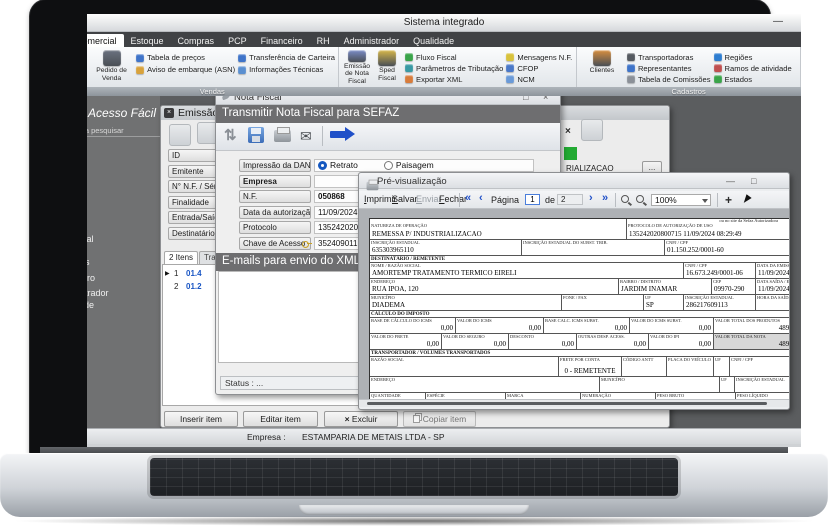 Image resolution: width=828 pixels, height=527 pixels. Describe the element at coordinates (372, 40) in the screenshot. I see `tab-administrador: Administrador` at that location.